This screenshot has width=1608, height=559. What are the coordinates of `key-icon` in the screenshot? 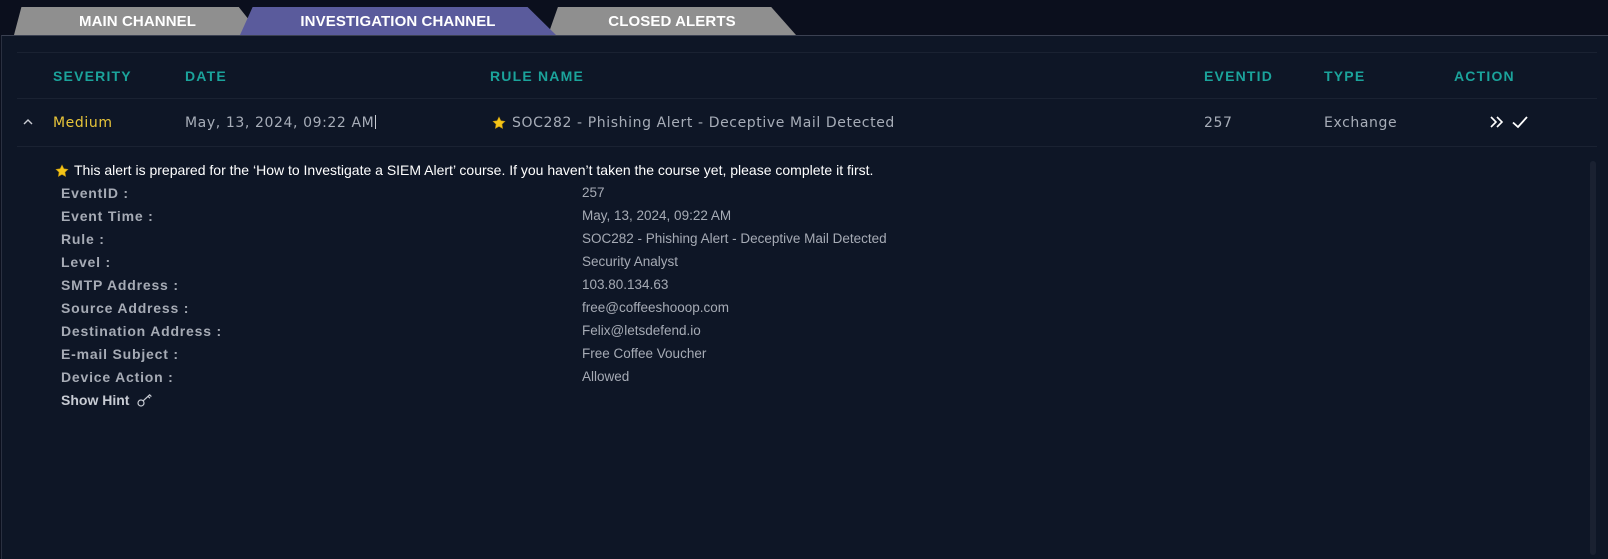 It's located at (145, 400).